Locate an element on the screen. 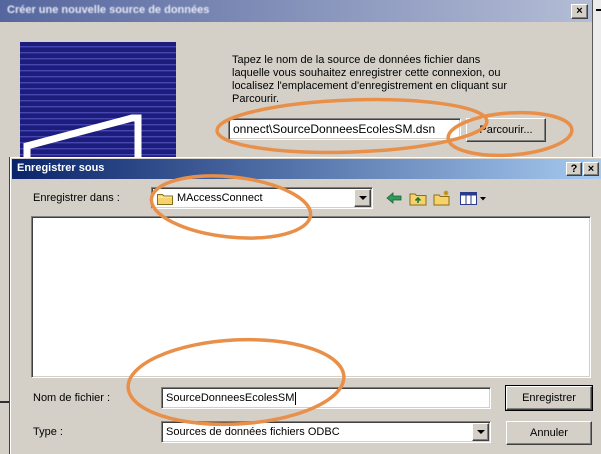  dsn-path-value: onnect\SourceDonneesEcolesSM.dsn is located at coordinates (334, 129).